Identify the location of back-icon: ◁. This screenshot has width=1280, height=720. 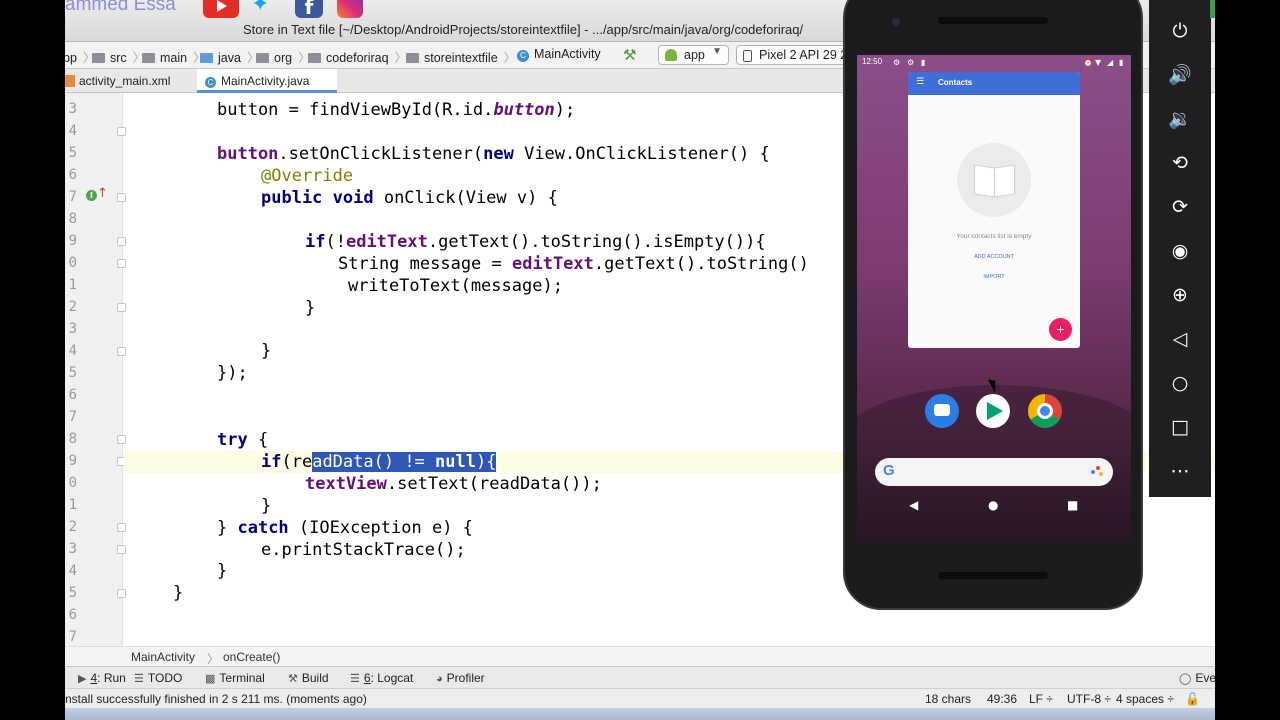
(1180, 339).